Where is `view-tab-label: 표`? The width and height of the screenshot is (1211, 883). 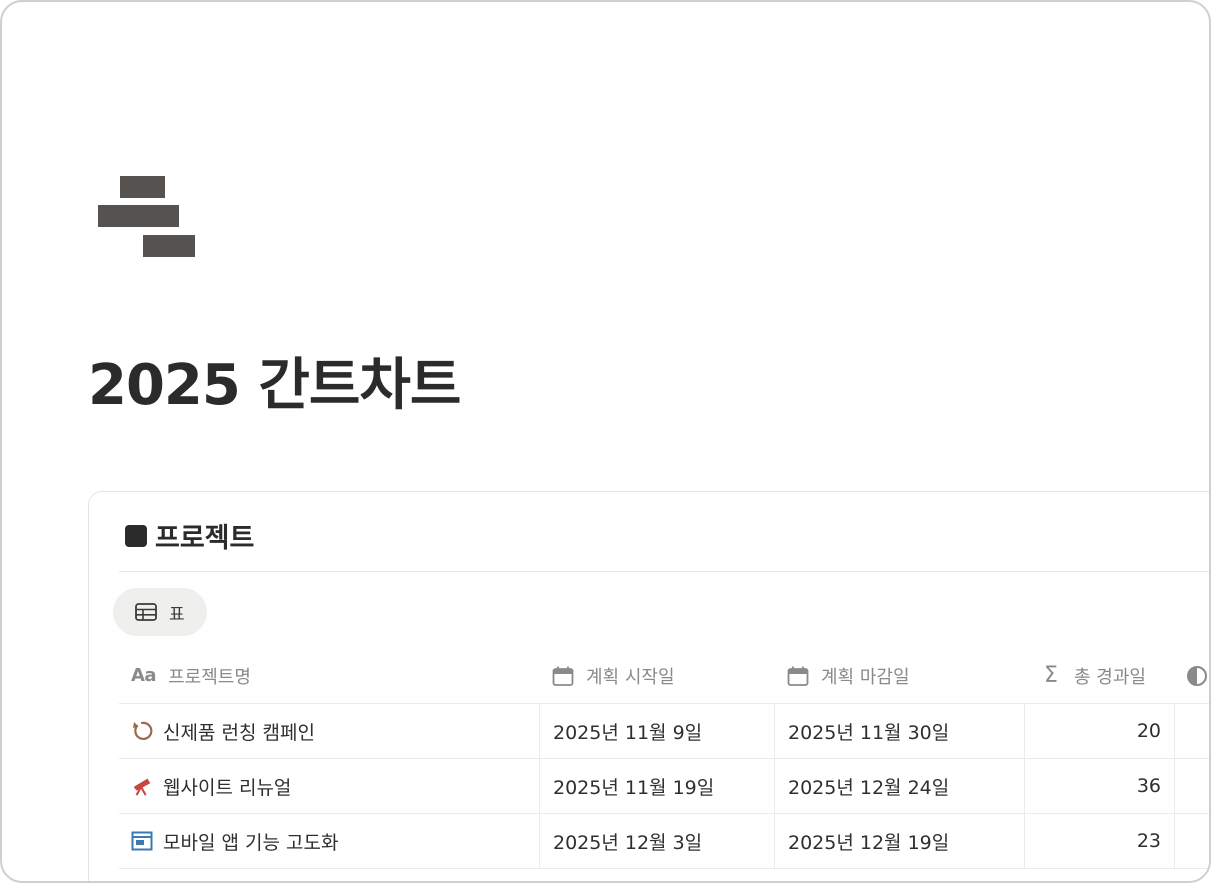 view-tab-label: 표 is located at coordinates (177, 614).